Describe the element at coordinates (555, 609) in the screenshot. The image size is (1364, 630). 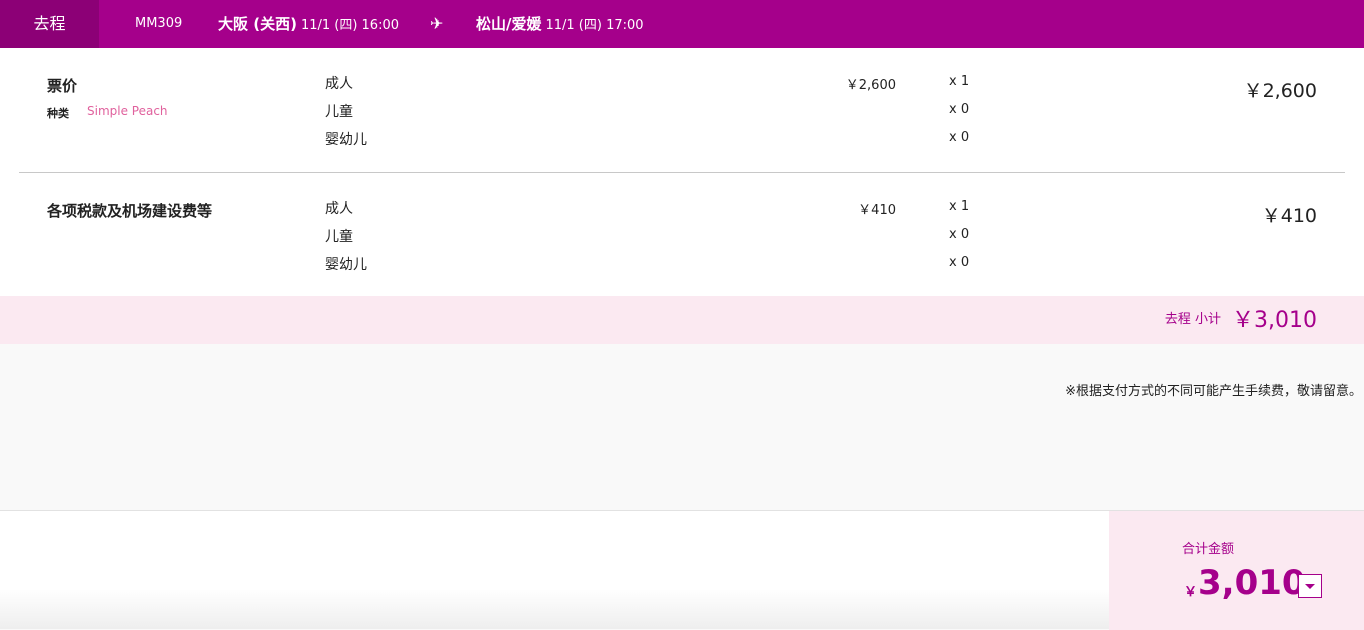
I see `footer-shadow` at that location.